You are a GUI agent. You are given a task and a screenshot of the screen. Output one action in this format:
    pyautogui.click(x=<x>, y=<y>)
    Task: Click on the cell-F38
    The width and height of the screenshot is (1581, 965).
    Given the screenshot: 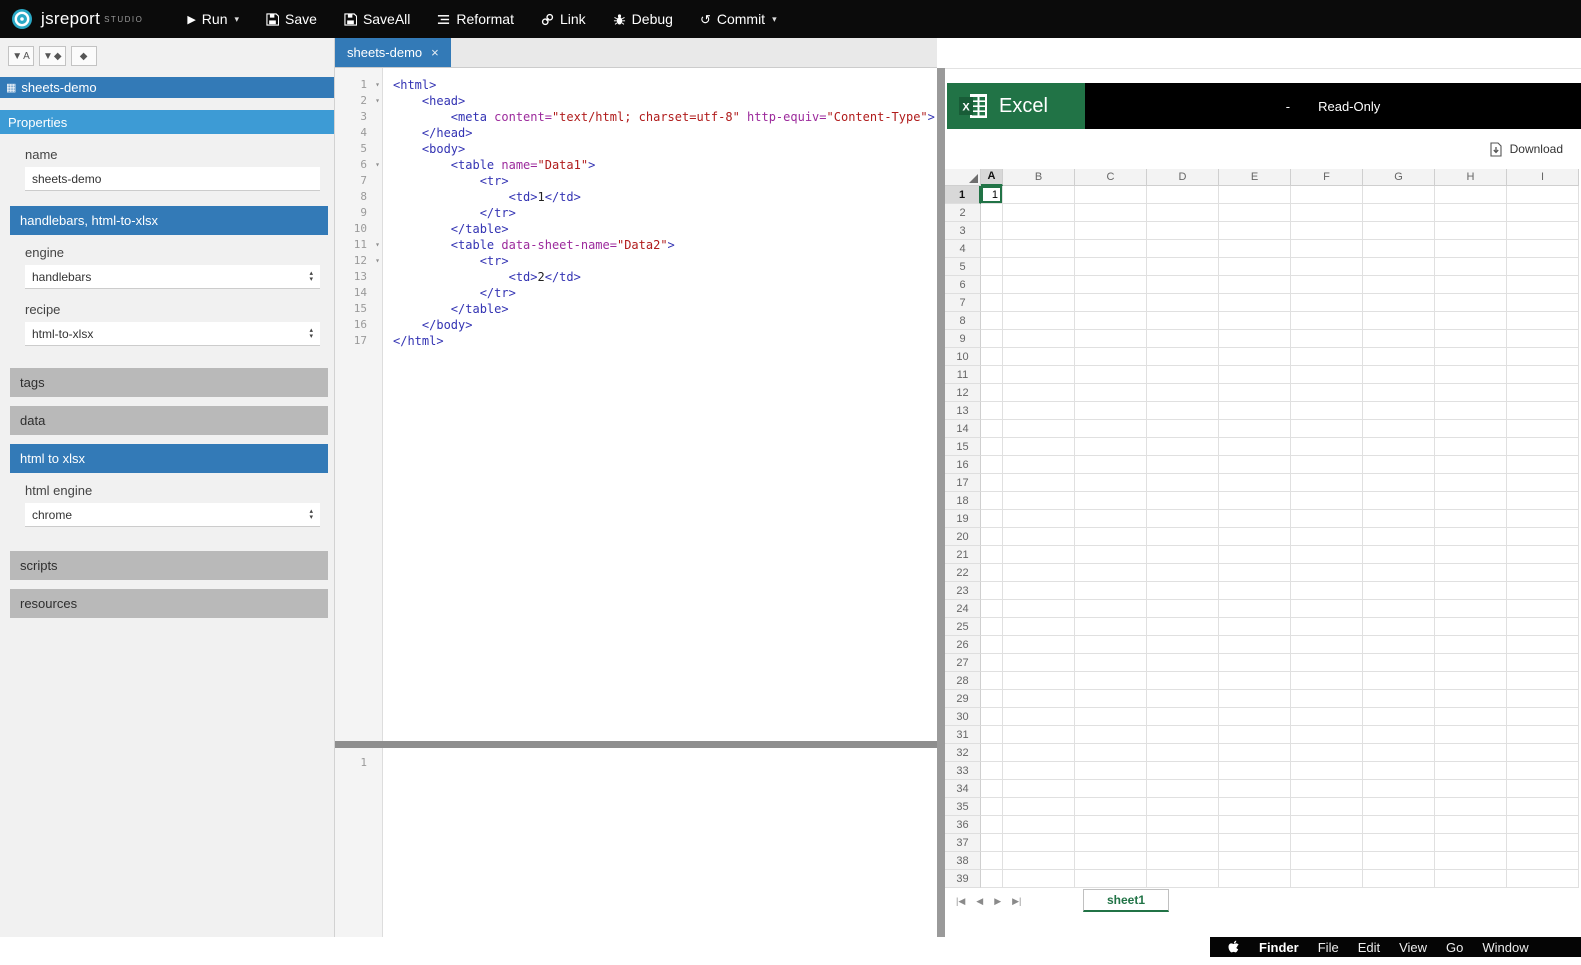 What is the action you would take?
    pyautogui.click(x=1327, y=861)
    